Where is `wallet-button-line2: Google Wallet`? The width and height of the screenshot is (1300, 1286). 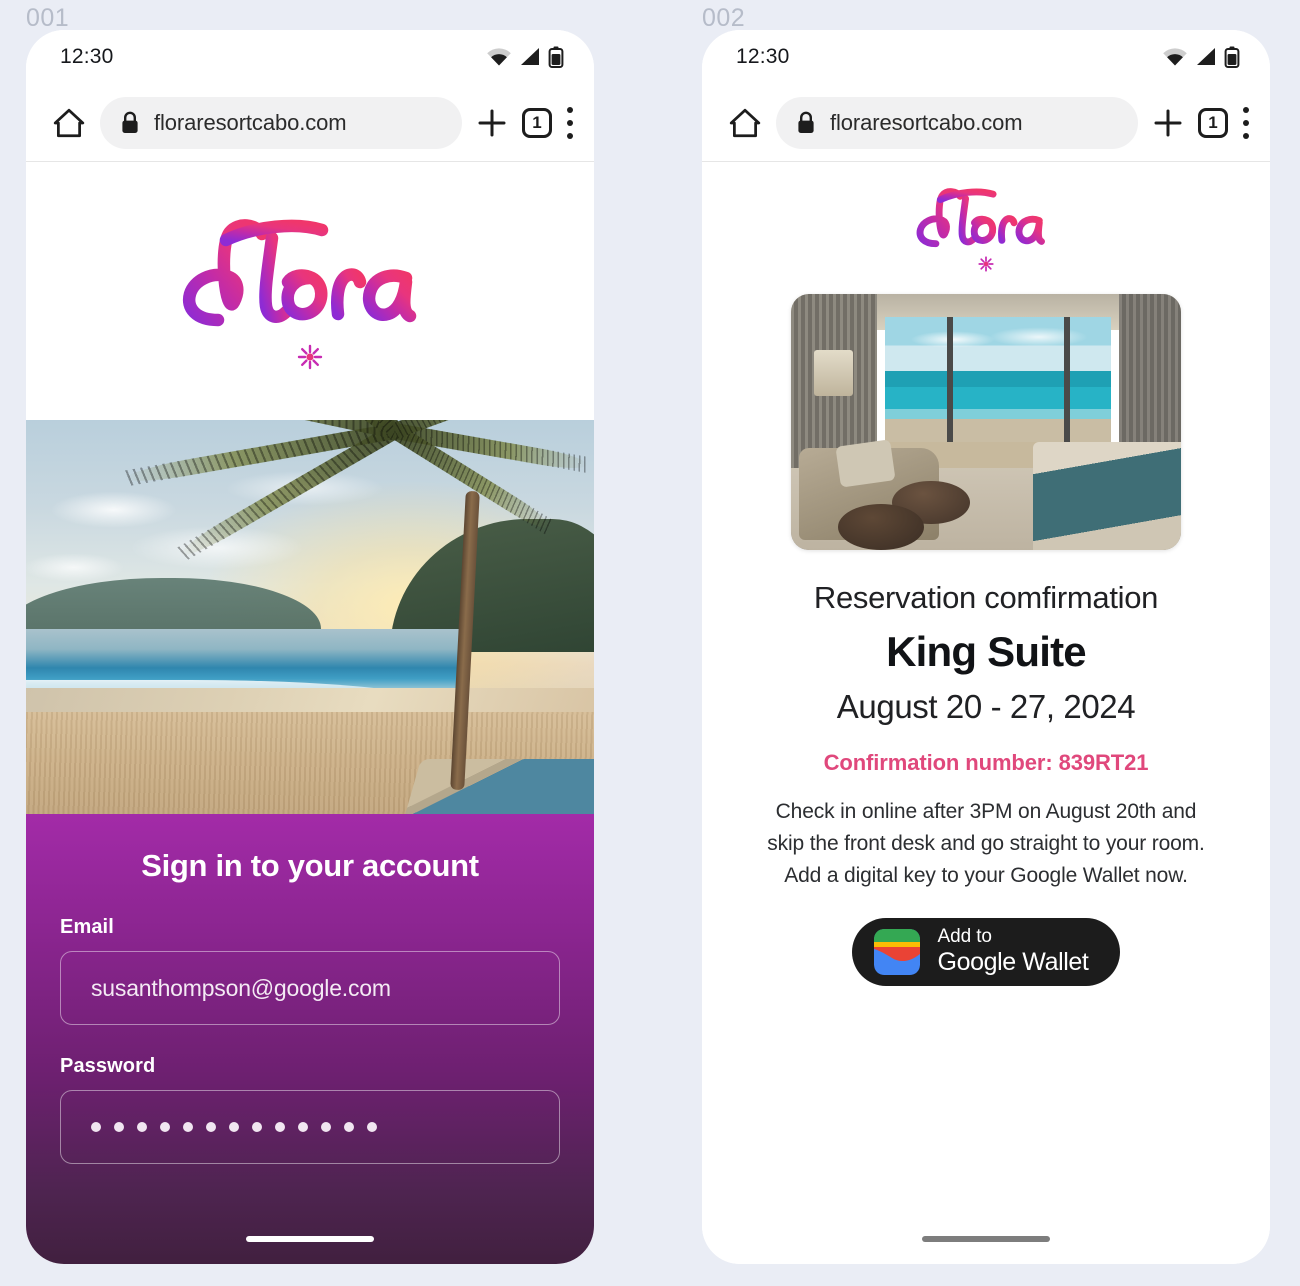 wallet-button-line2: Google Wallet is located at coordinates (1013, 962).